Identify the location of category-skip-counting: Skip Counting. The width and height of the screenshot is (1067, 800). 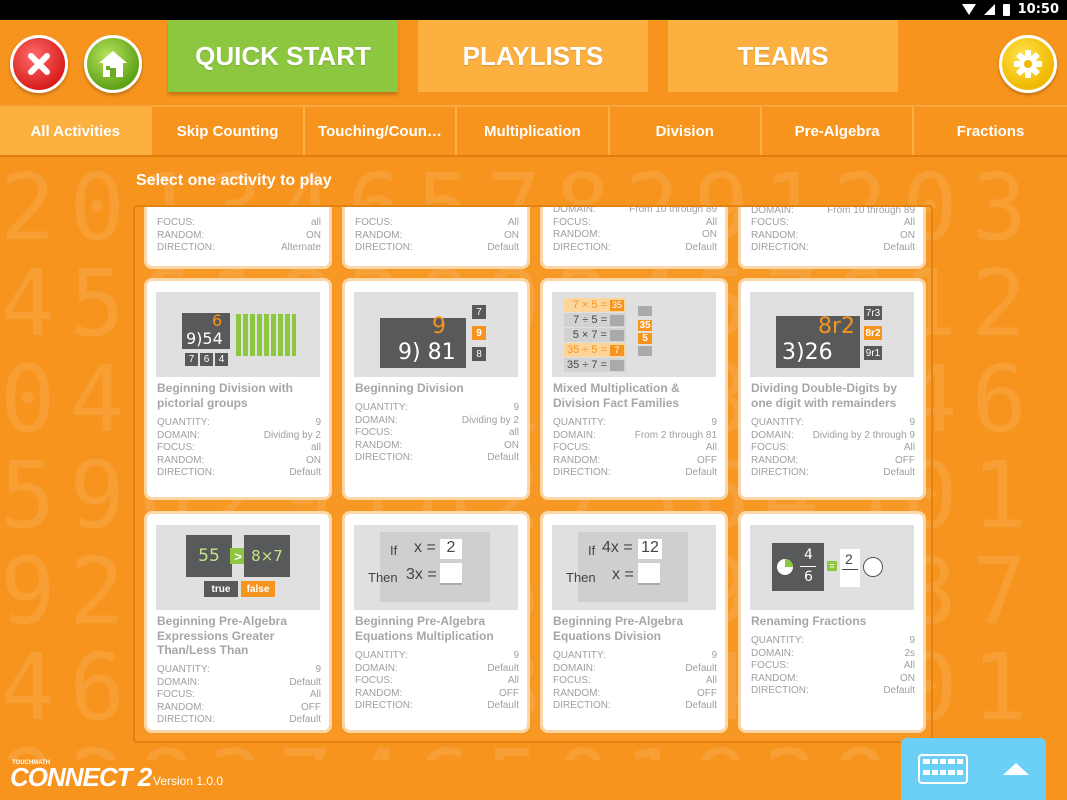
(228, 131).